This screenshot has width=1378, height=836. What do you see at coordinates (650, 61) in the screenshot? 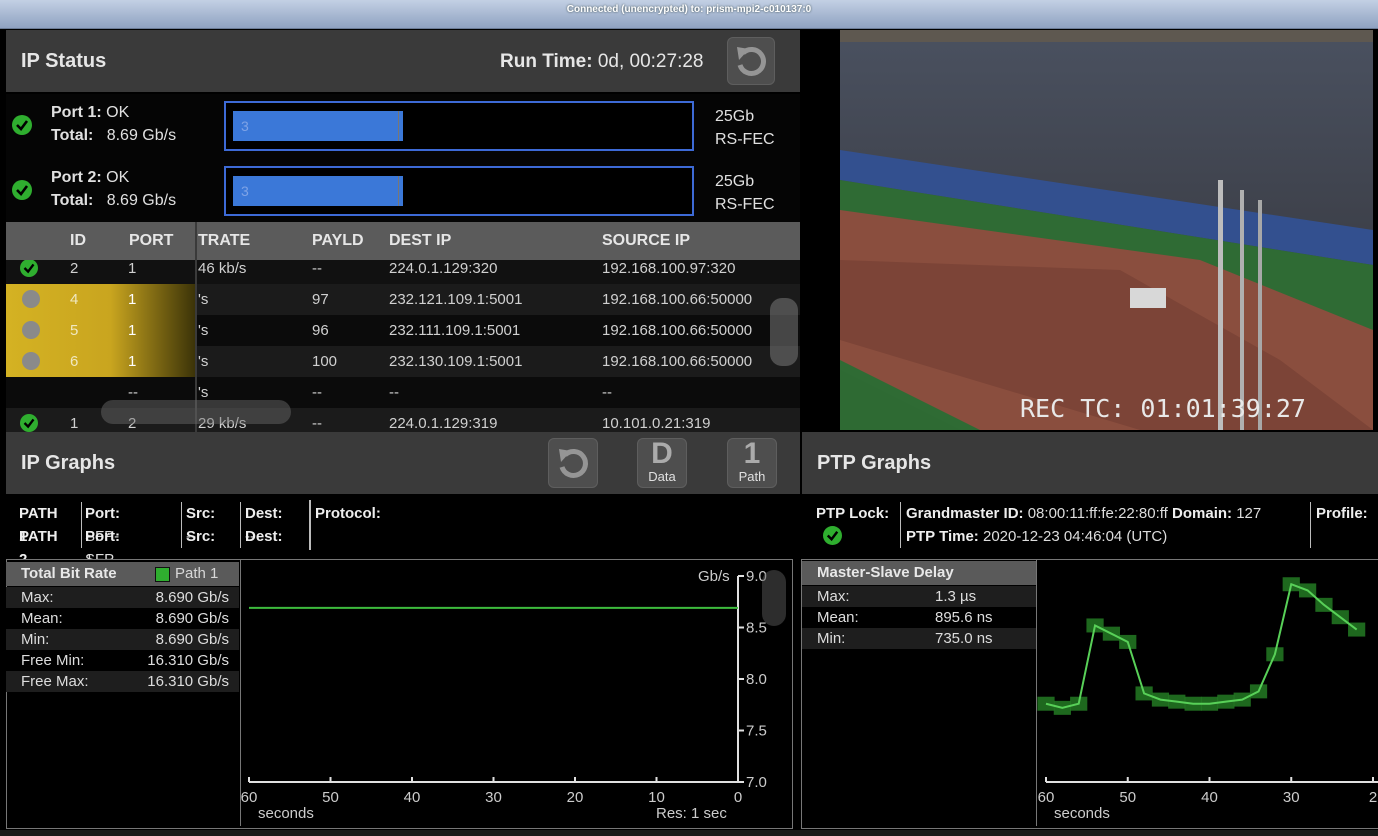
I see `run-time-value: 0d, 00:27:28` at bounding box center [650, 61].